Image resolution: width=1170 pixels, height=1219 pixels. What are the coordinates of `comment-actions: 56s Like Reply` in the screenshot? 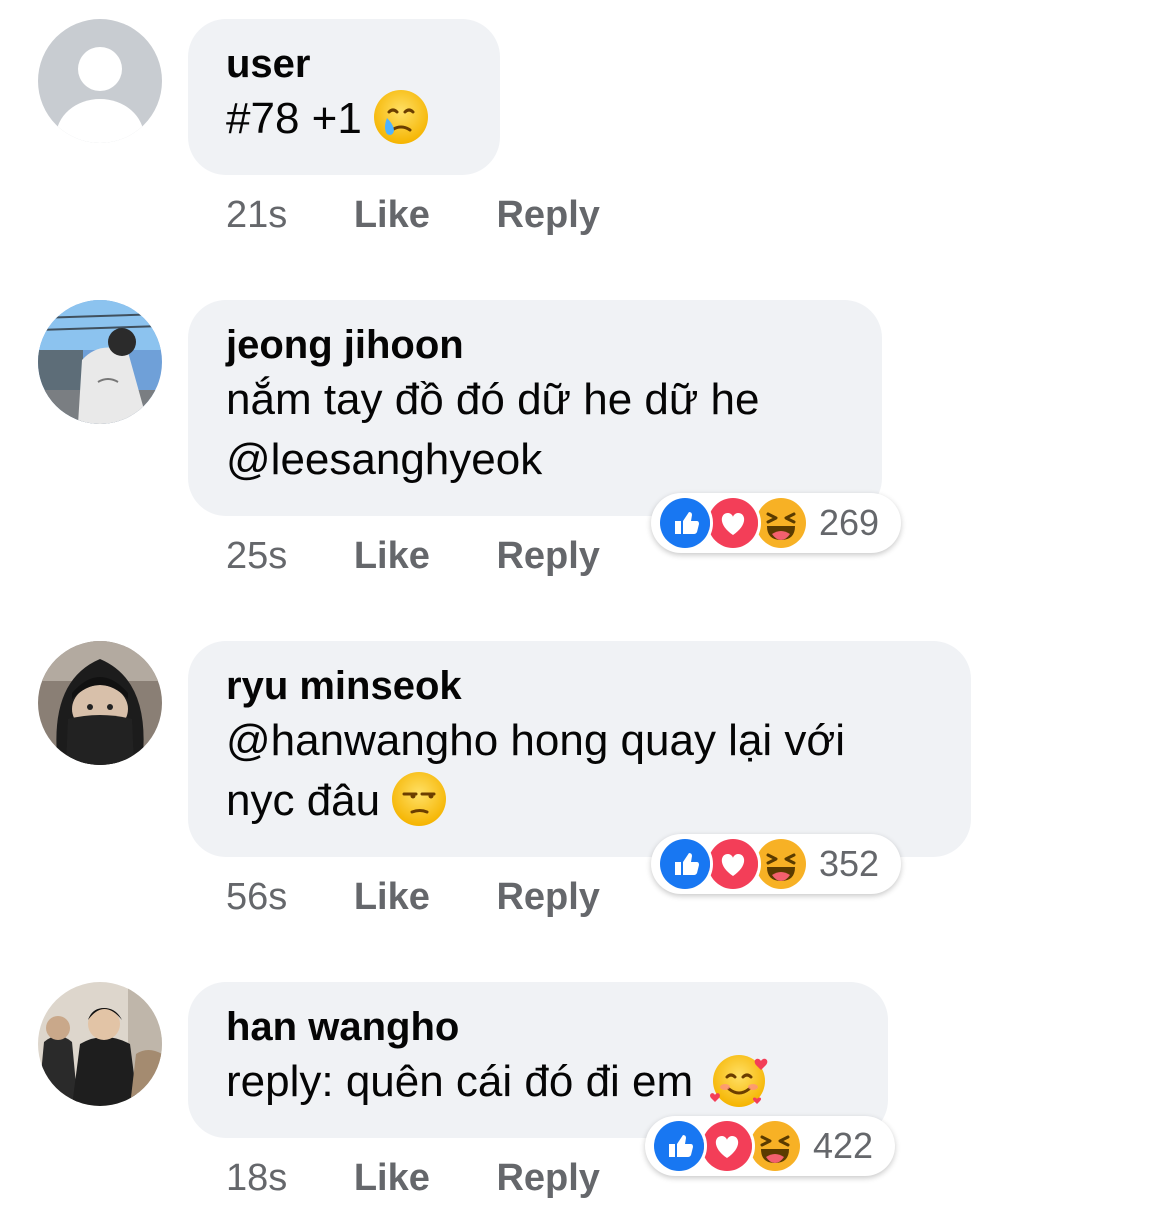 It's located at (413, 897).